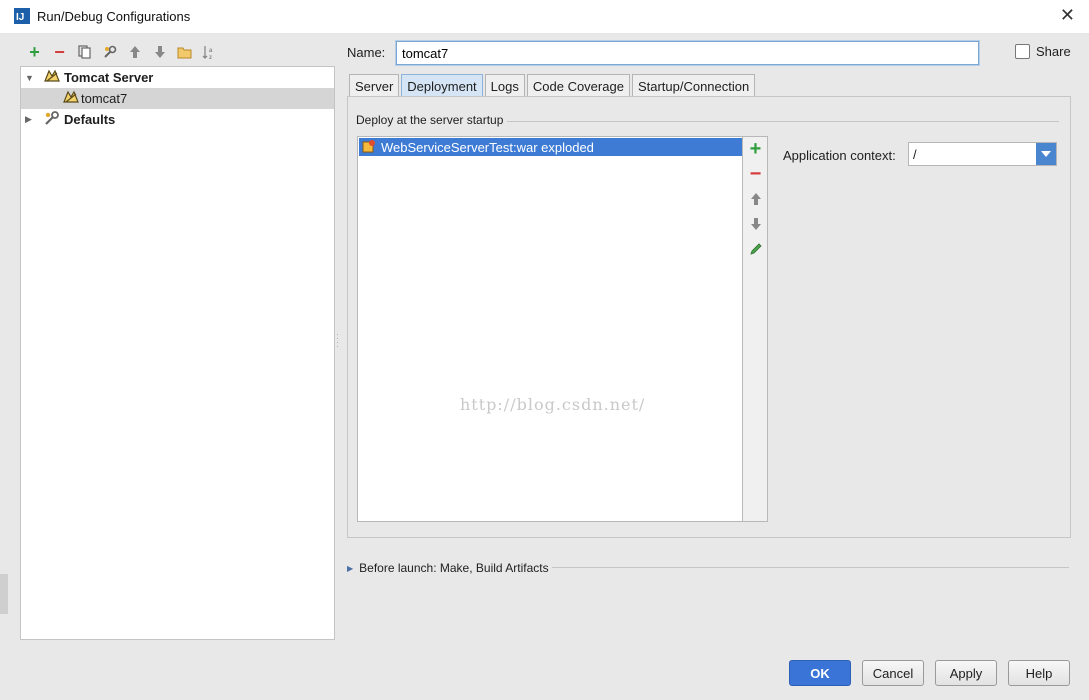 This screenshot has height=700, width=1089. What do you see at coordinates (553, 404) in the screenshot?
I see `watermark-text: http://blog.csdn.net/` at bounding box center [553, 404].